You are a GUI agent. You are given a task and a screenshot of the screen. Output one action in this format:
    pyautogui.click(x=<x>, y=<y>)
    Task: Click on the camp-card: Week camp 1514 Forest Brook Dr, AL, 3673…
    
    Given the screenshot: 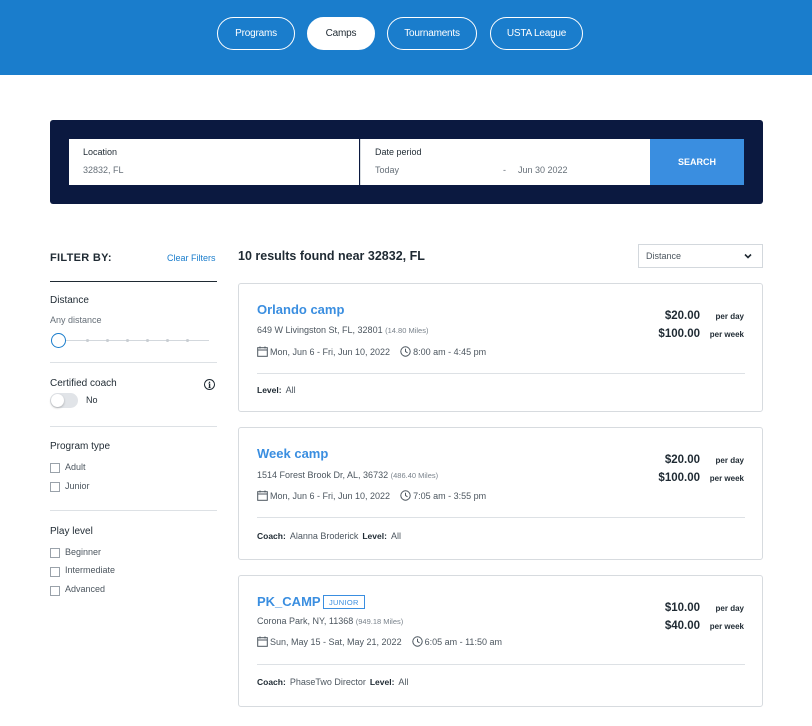 What is the action you would take?
    pyautogui.click(x=500, y=493)
    